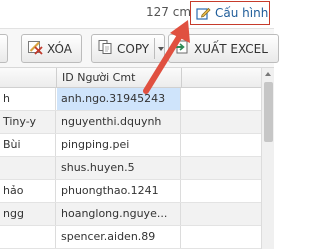 The image size is (320, 249). I want to click on toolbar: XÓA COPY XUẤT EXCEL, so click(139, 48).